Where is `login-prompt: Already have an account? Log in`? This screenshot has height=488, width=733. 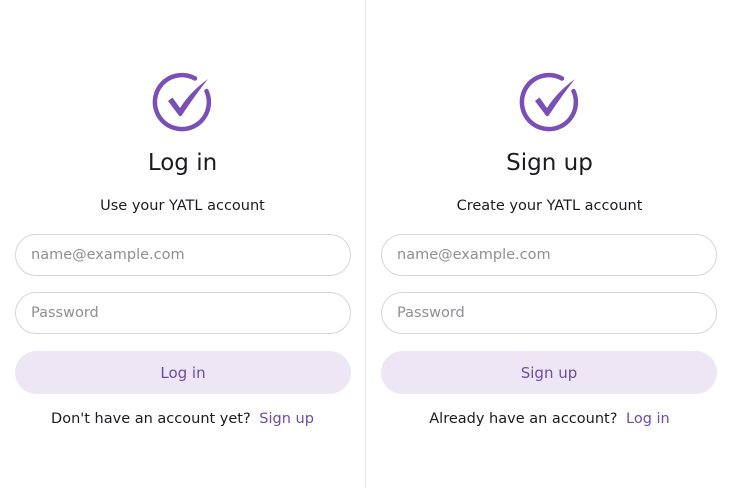
login-prompt: Already have an account? Log in is located at coordinates (549, 419).